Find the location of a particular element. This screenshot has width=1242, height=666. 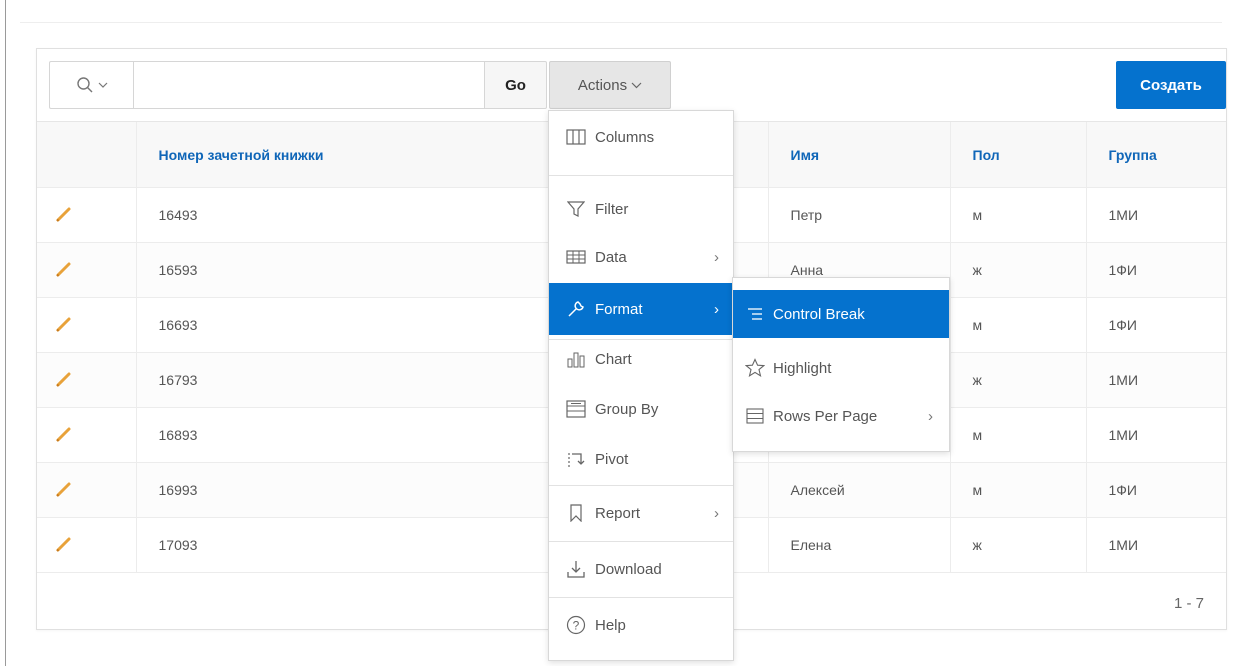

search-bar: Go is located at coordinates (298, 85).